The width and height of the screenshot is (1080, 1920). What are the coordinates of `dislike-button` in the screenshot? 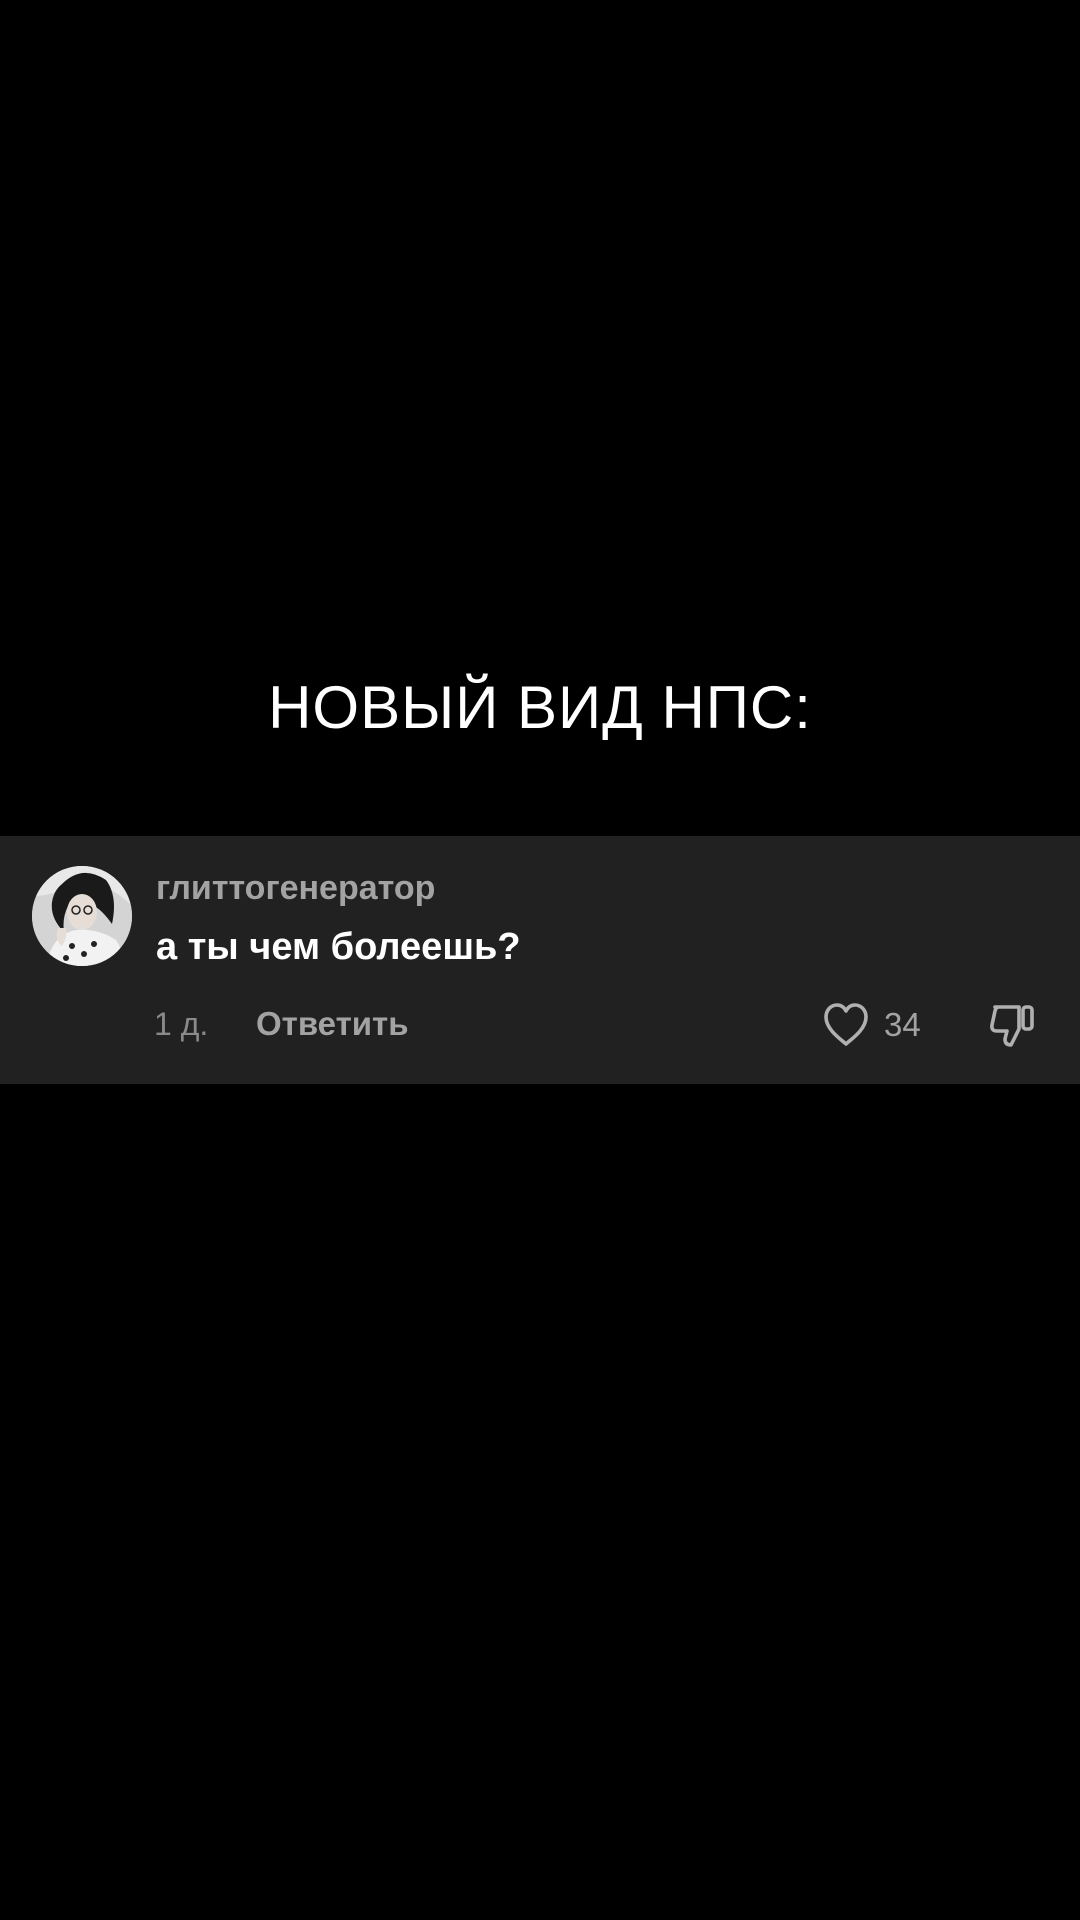 It's located at (1012, 1026).